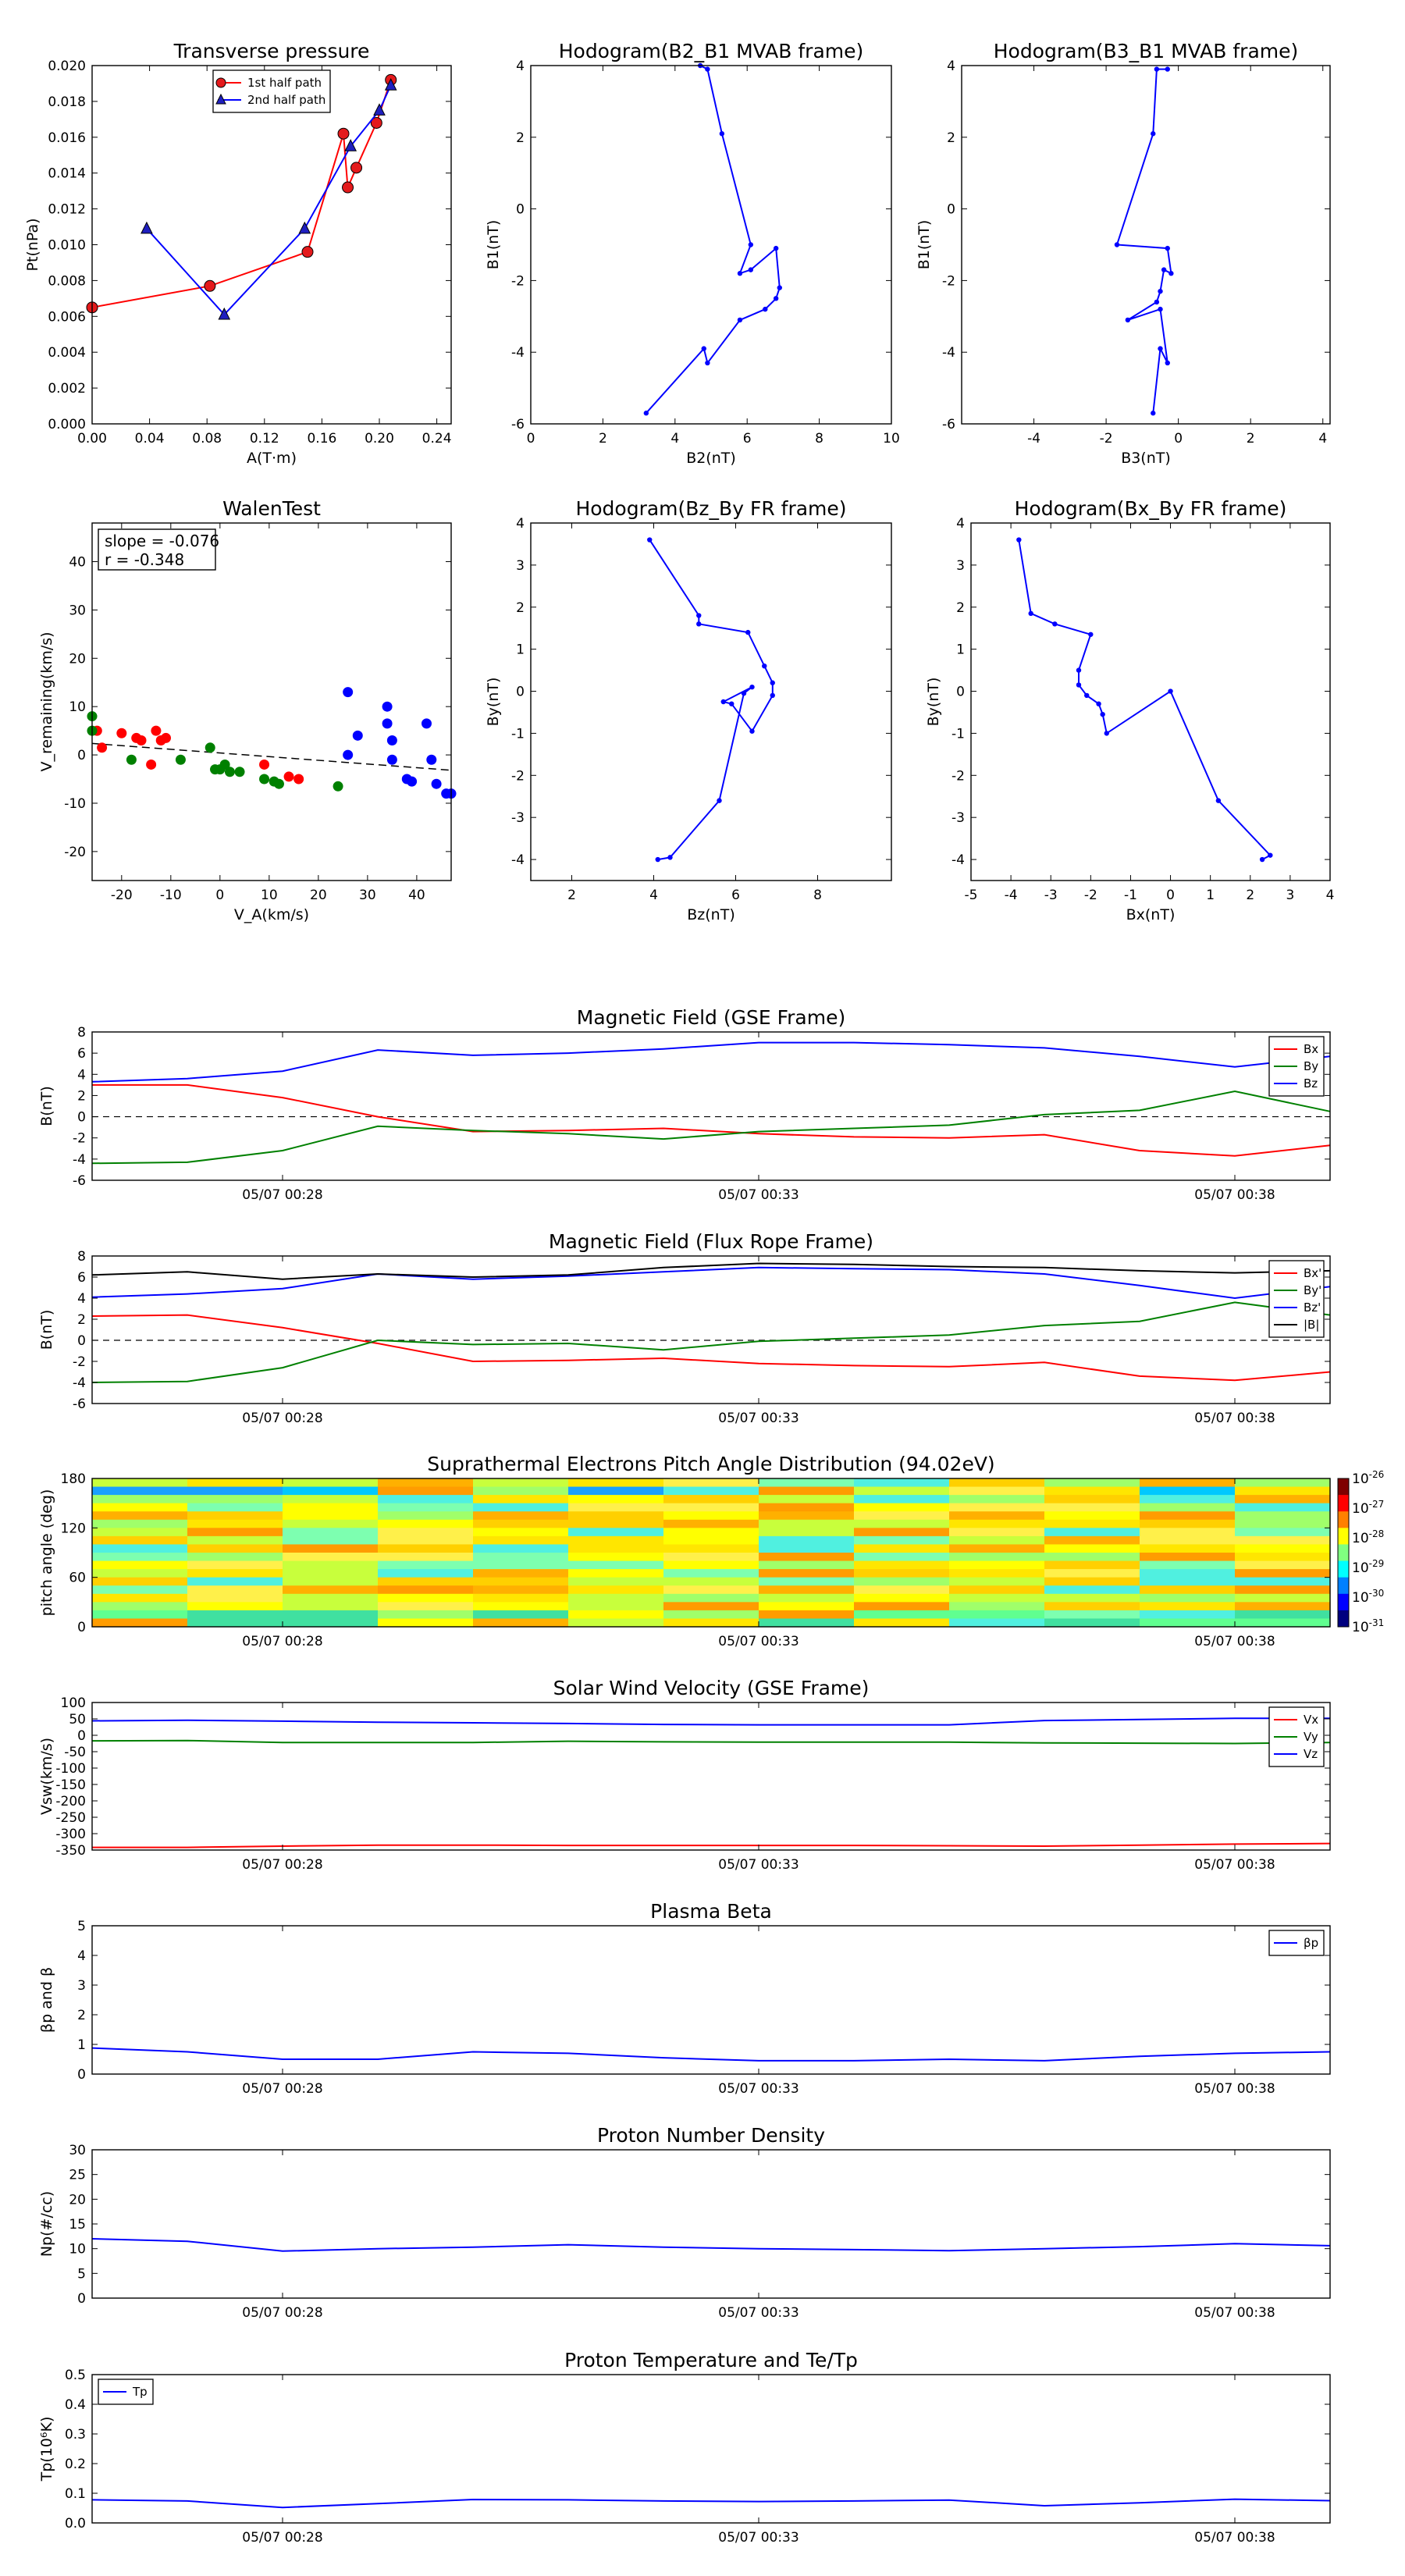 This screenshot has width=1405, height=2576. Describe the element at coordinates (67, 210) in the screenshot. I see `y-tick-label: 0.012` at that location.